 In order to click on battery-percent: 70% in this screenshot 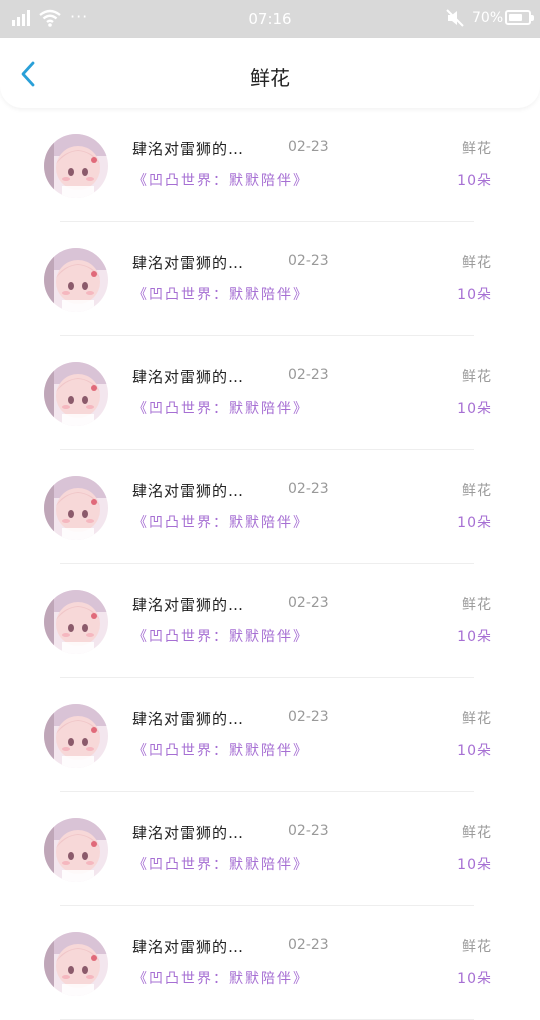, I will do `click(488, 18)`.